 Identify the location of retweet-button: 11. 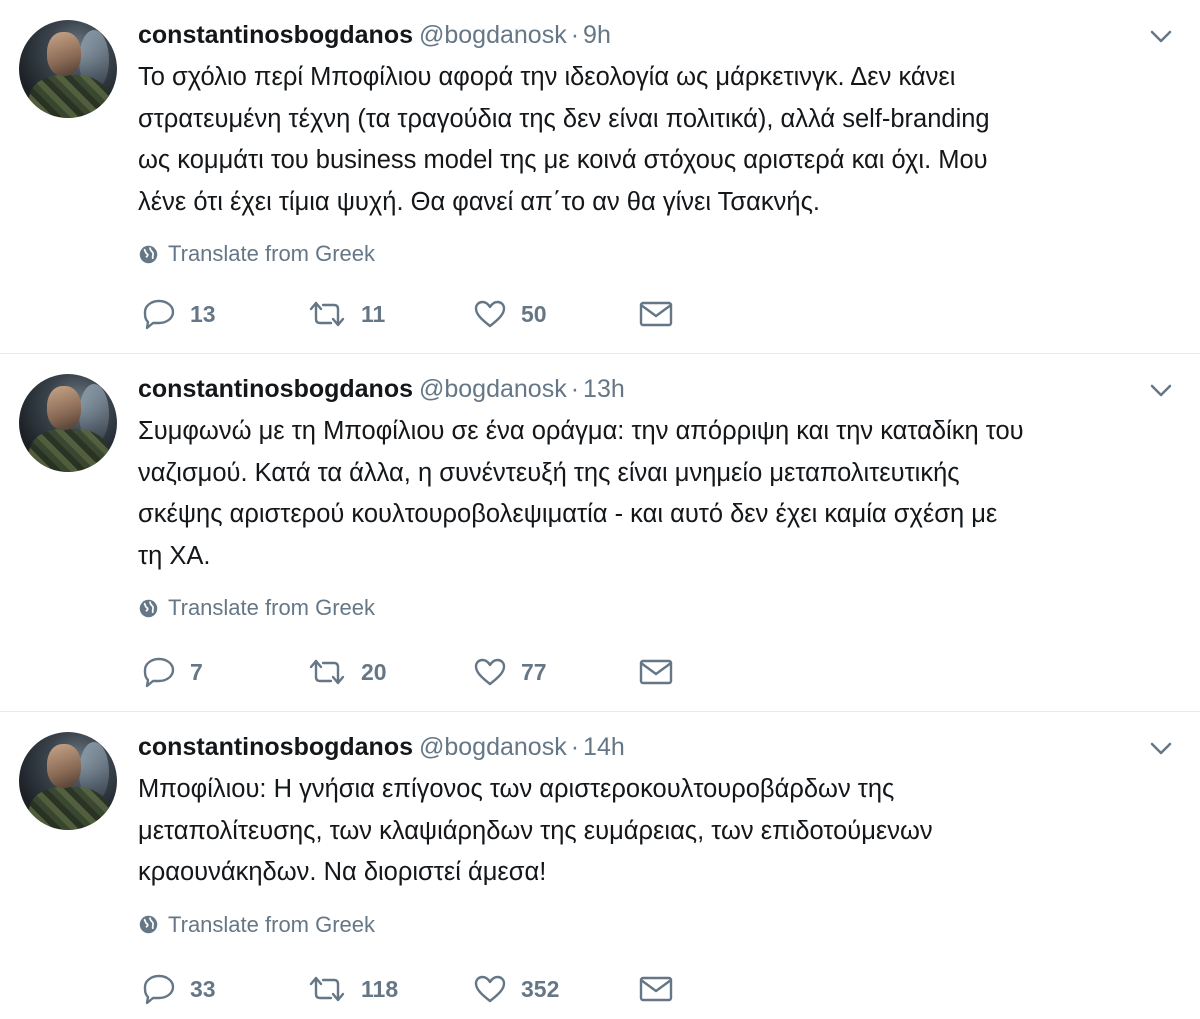
(390, 314).